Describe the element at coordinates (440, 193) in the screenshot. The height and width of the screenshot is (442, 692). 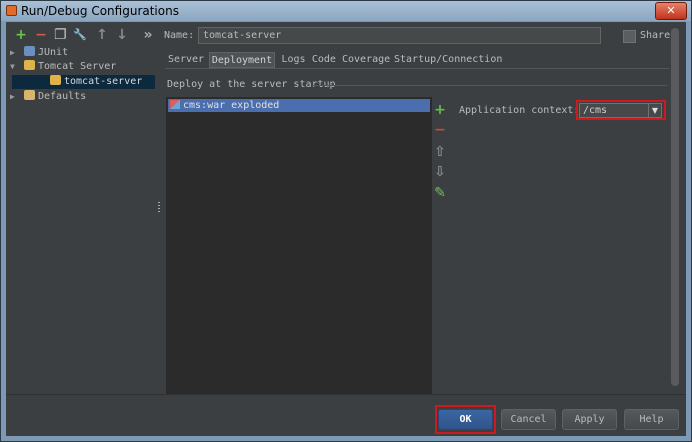
I see `edit-icon: ✎` at that location.